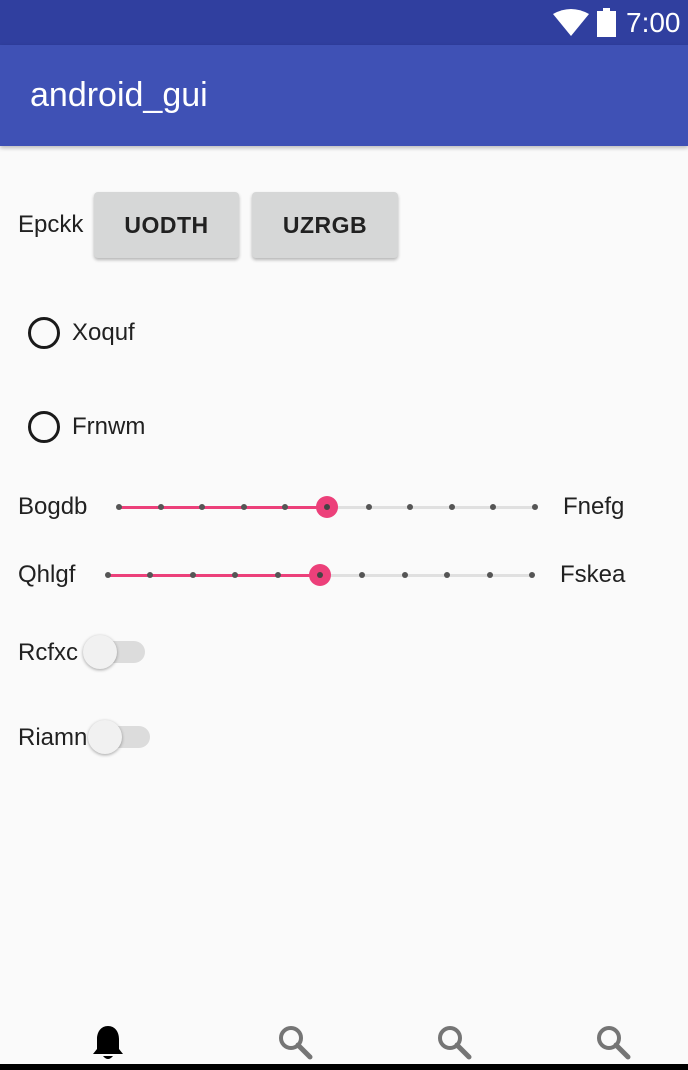 Image resolution: width=688 pixels, height=1070 pixels. I want to click on uodth-button: UODTH, so click(166, 225).